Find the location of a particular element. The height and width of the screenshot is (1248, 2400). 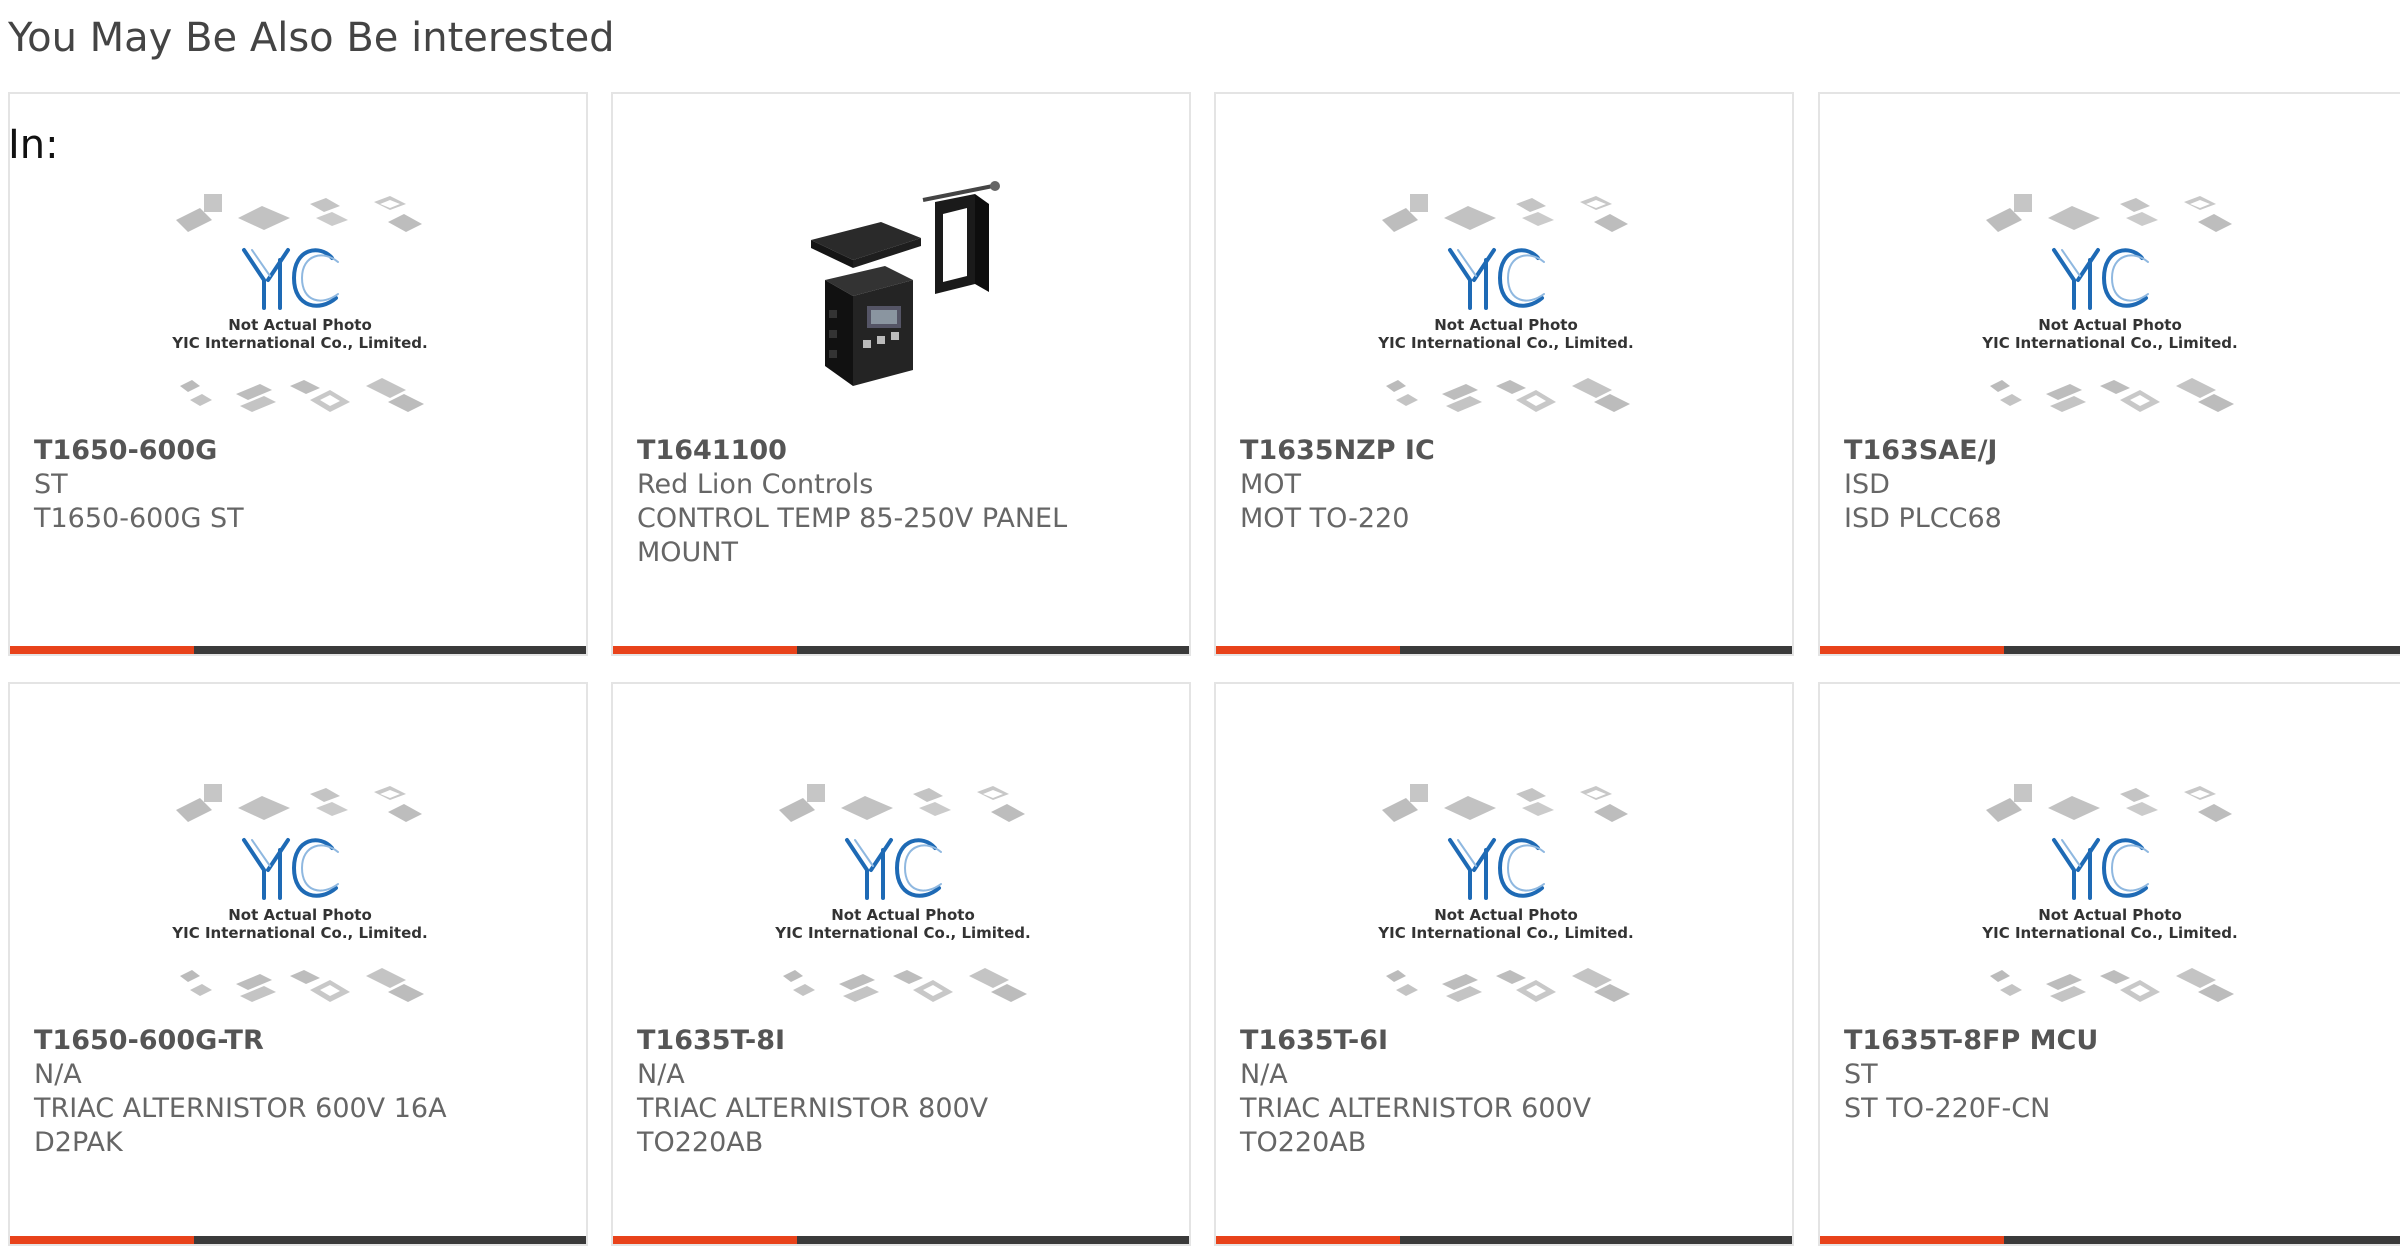

controller-photo is located at coordinates (903, 300).